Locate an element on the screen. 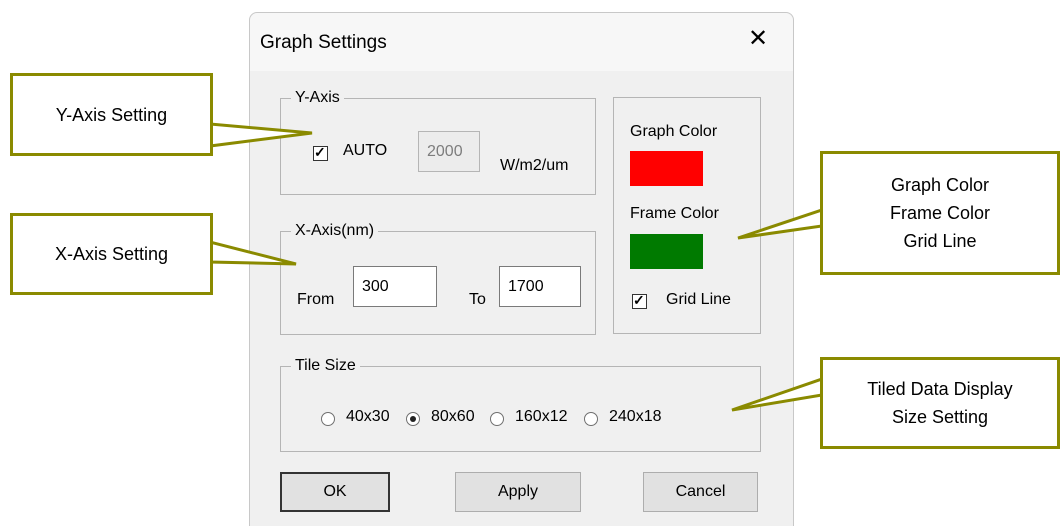 This screenshot has width=1060, height=526. color-callout-line: Frame Color is located at coordinates (940, 213).